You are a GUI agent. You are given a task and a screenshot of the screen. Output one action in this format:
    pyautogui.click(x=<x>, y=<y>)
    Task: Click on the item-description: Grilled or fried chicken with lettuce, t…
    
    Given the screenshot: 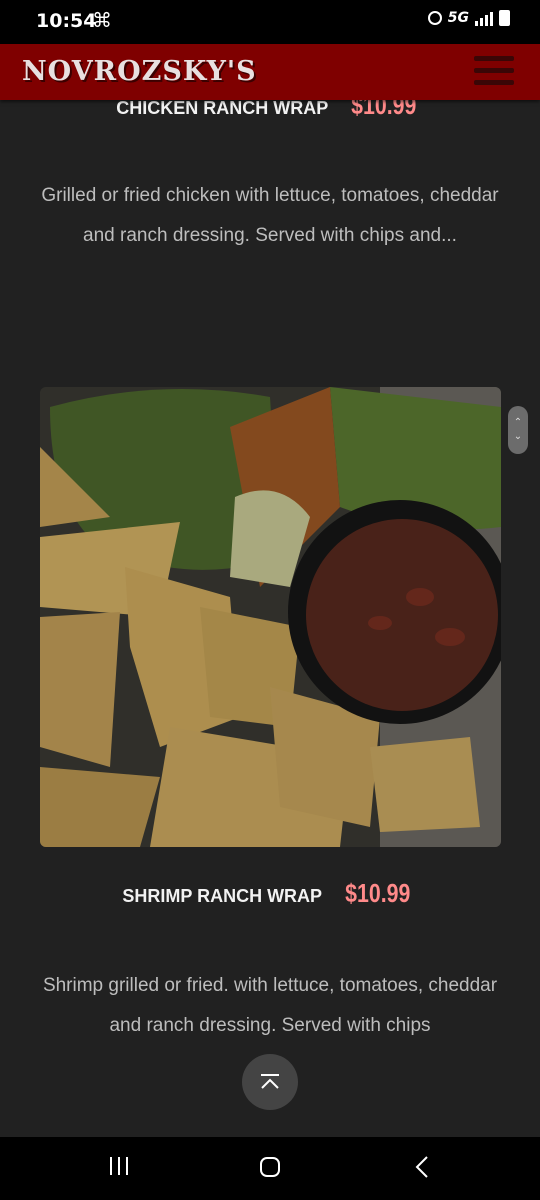 What is the action you would take?
    pyautogui.click(x=270, y=215)
    